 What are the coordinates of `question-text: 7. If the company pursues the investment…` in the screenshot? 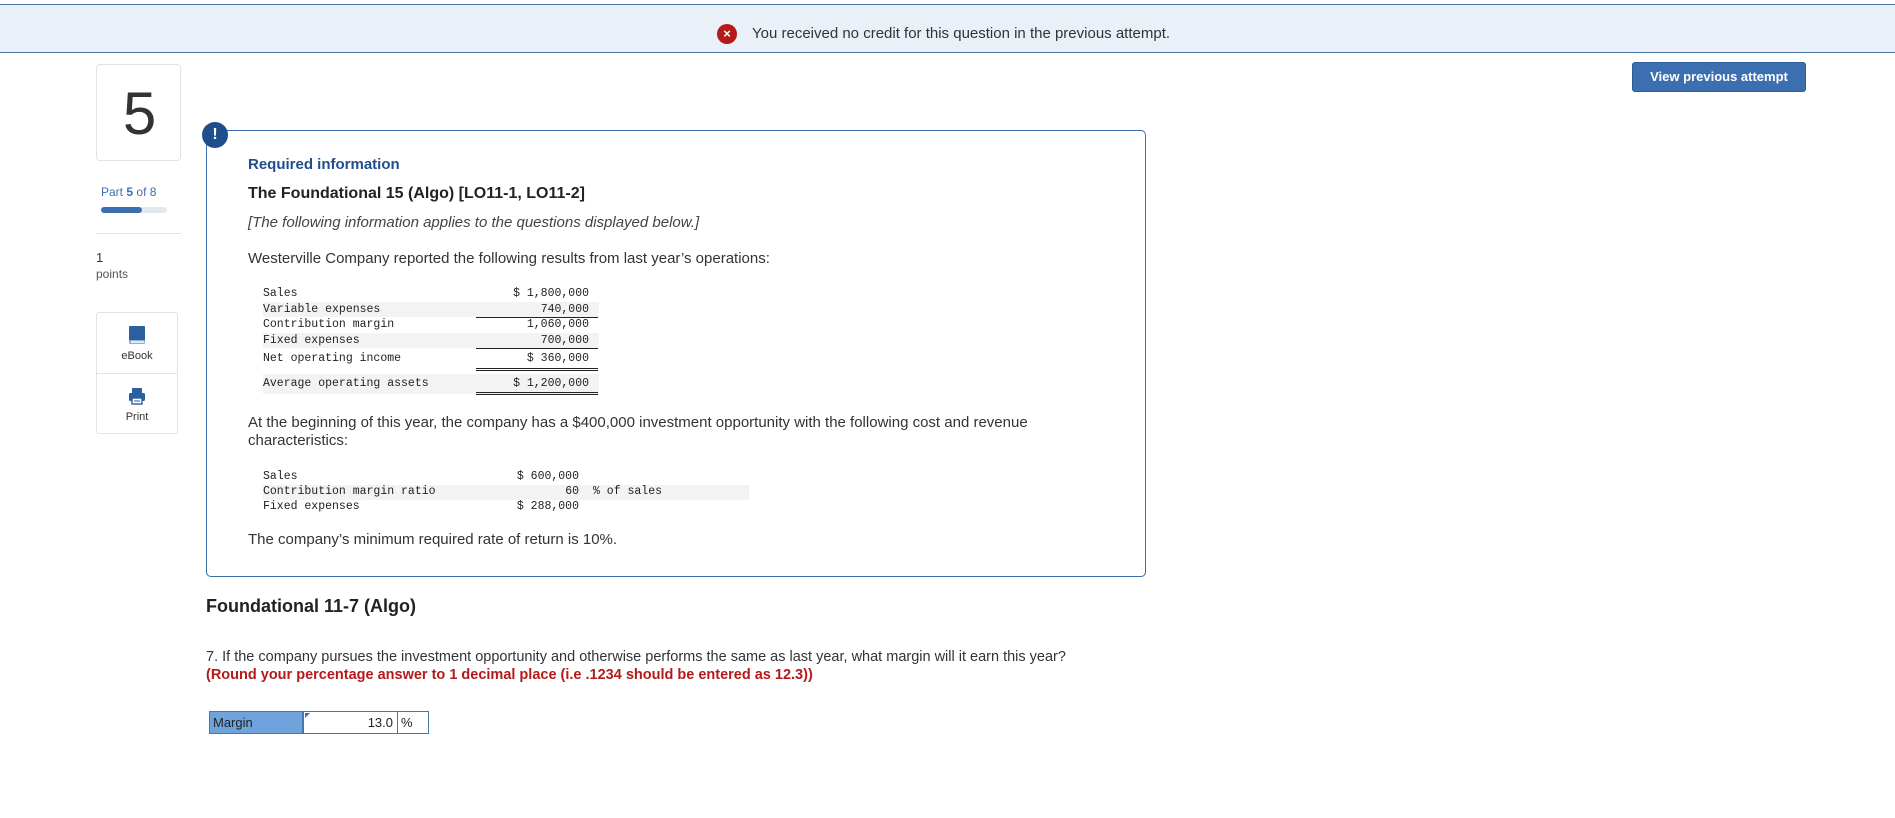 It's located at (636, 657).